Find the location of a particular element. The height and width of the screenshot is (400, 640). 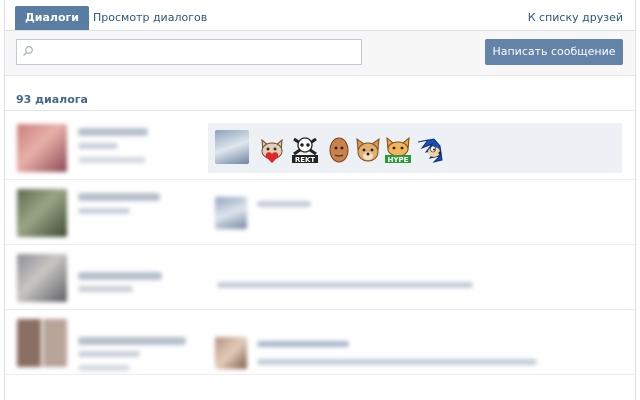

doge-emoji is located at coordinates (368, 149).